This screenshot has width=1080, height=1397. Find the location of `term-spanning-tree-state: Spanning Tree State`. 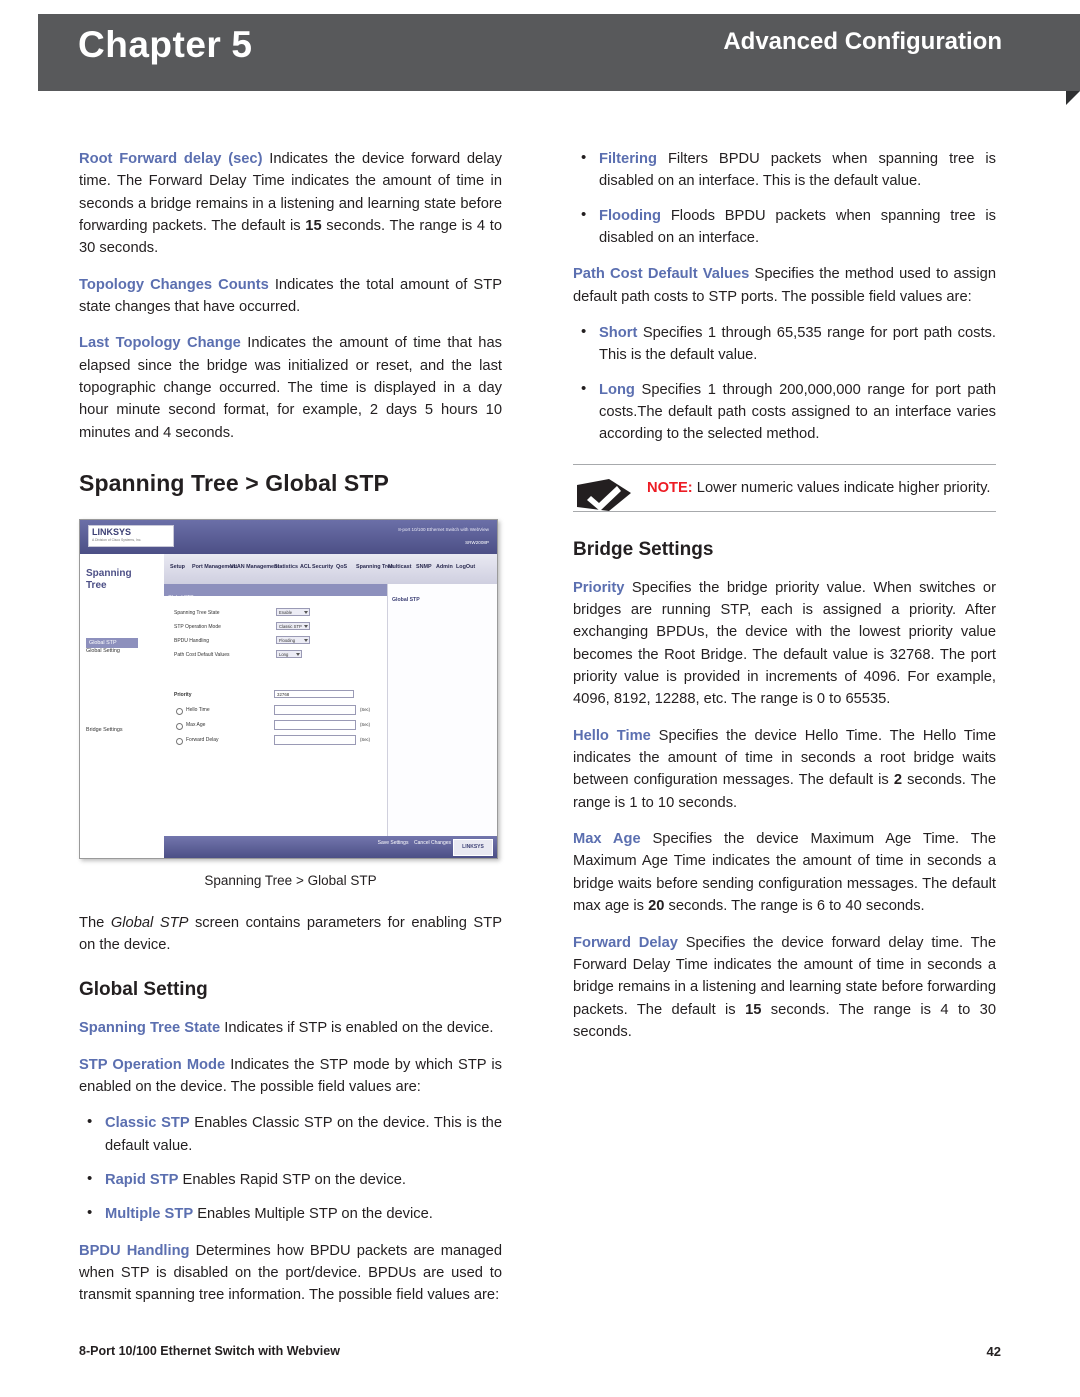

term-spanning-tree-state: Spanning Tree State is located at coordinates (150, 1028).